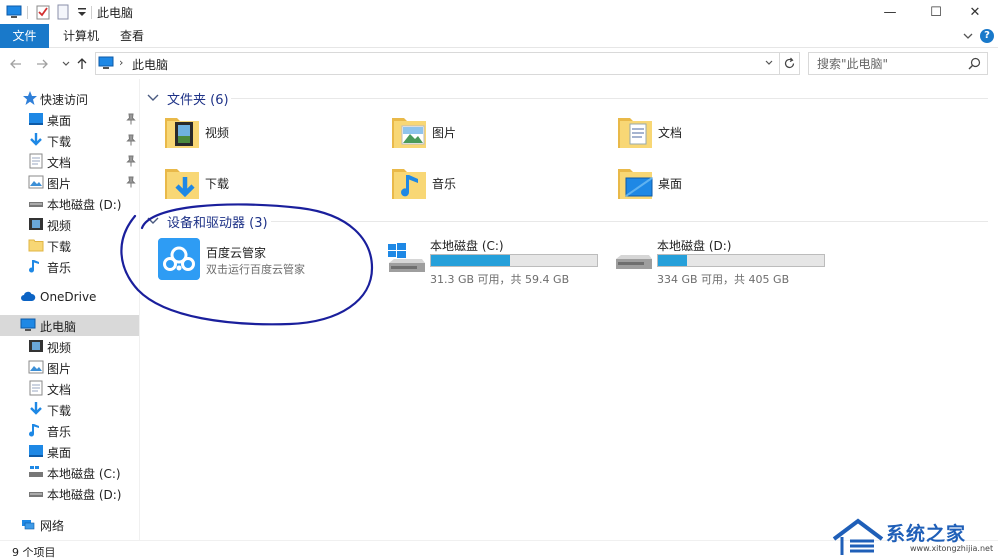 The image size is (998, 559). I want to click on sidebar-item-pc-pictures: 图片, so click(69, 367).